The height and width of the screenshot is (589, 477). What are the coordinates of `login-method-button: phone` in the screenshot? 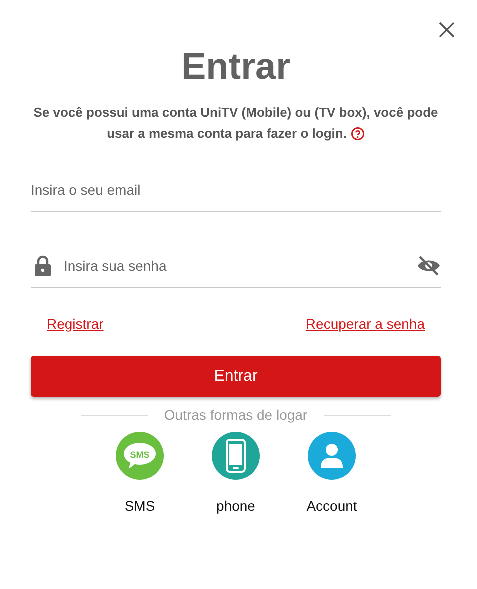 It's located at (236, 473).